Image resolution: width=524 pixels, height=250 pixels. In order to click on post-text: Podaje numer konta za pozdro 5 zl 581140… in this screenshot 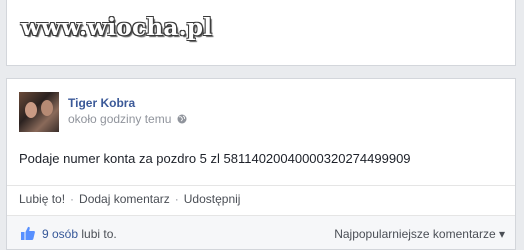, I will do `click(215, 158)`.